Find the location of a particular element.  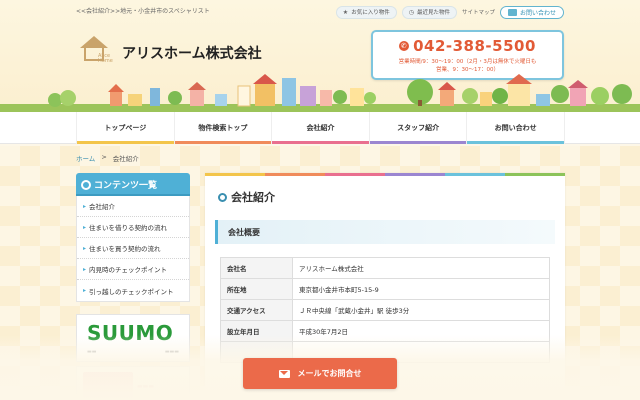

nav-item-label: トップページ is located at coordinates (125, 128).